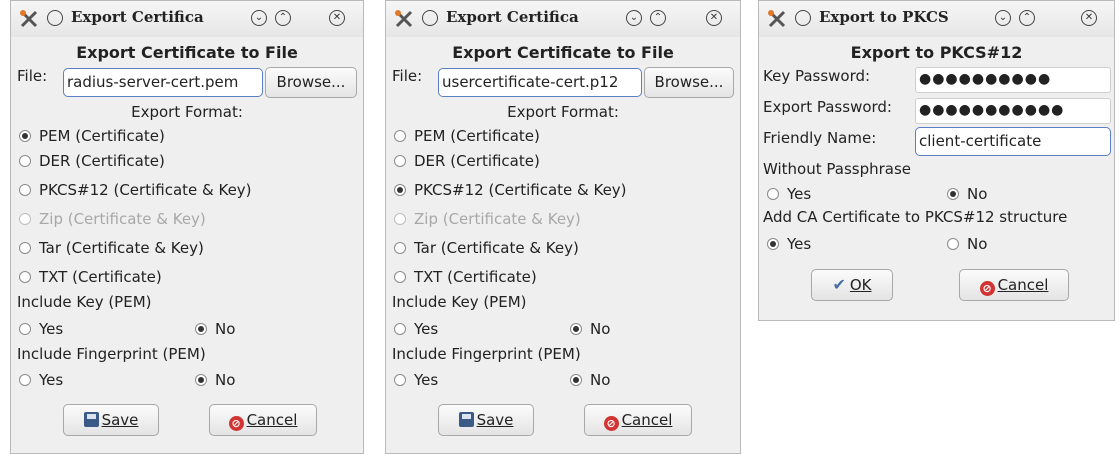 This screenshot has height=454, width=1120. I want to click on export-password-label: Export Password:, so click(827, 107).